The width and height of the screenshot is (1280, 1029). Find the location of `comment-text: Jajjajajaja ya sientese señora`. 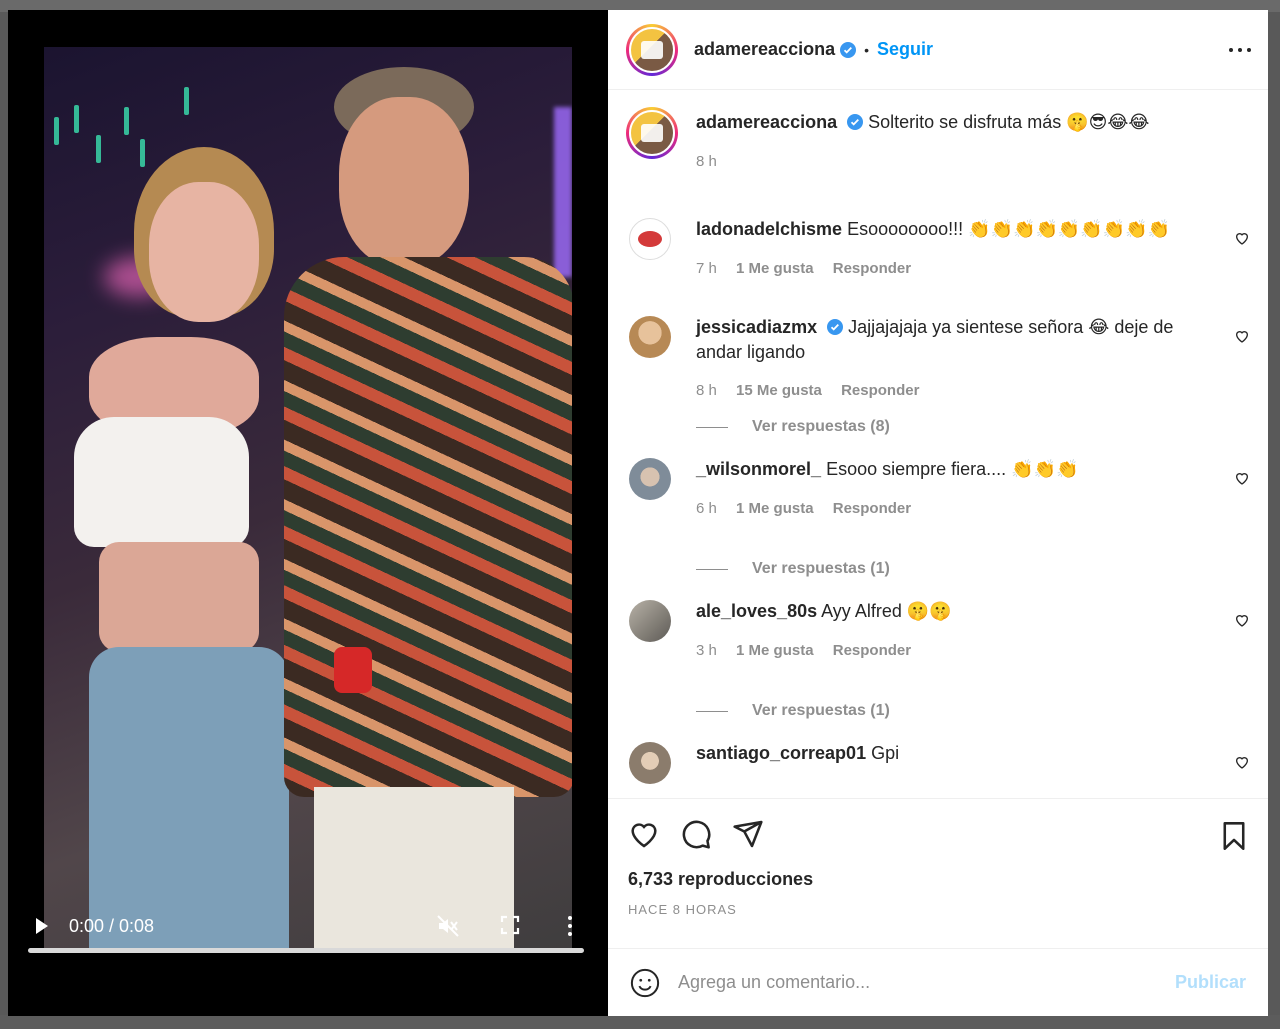

comment-text: Jajjajajaja ya sientese señora is located at coordinates (966, 327).